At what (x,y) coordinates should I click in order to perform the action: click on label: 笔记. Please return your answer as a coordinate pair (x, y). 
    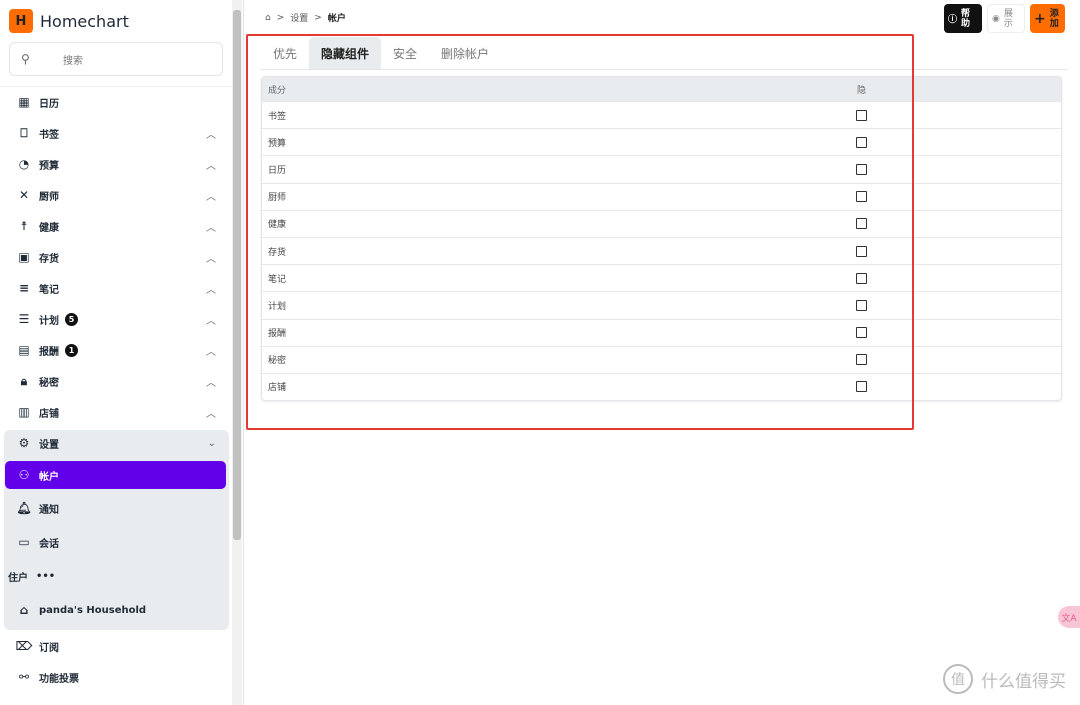
    Looking at the image, I should click on (49, 290).